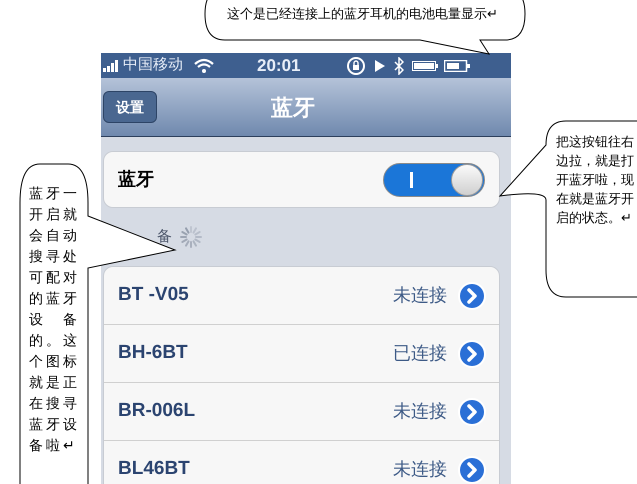  What do you see at coordinates (595, 180) in the screenshot?
I see `callout-text: 把这按钮往右边拉，就是打开蓝牙啦，现在就是蓝牙开启的状态。↵` at bounding box center [595, 180].